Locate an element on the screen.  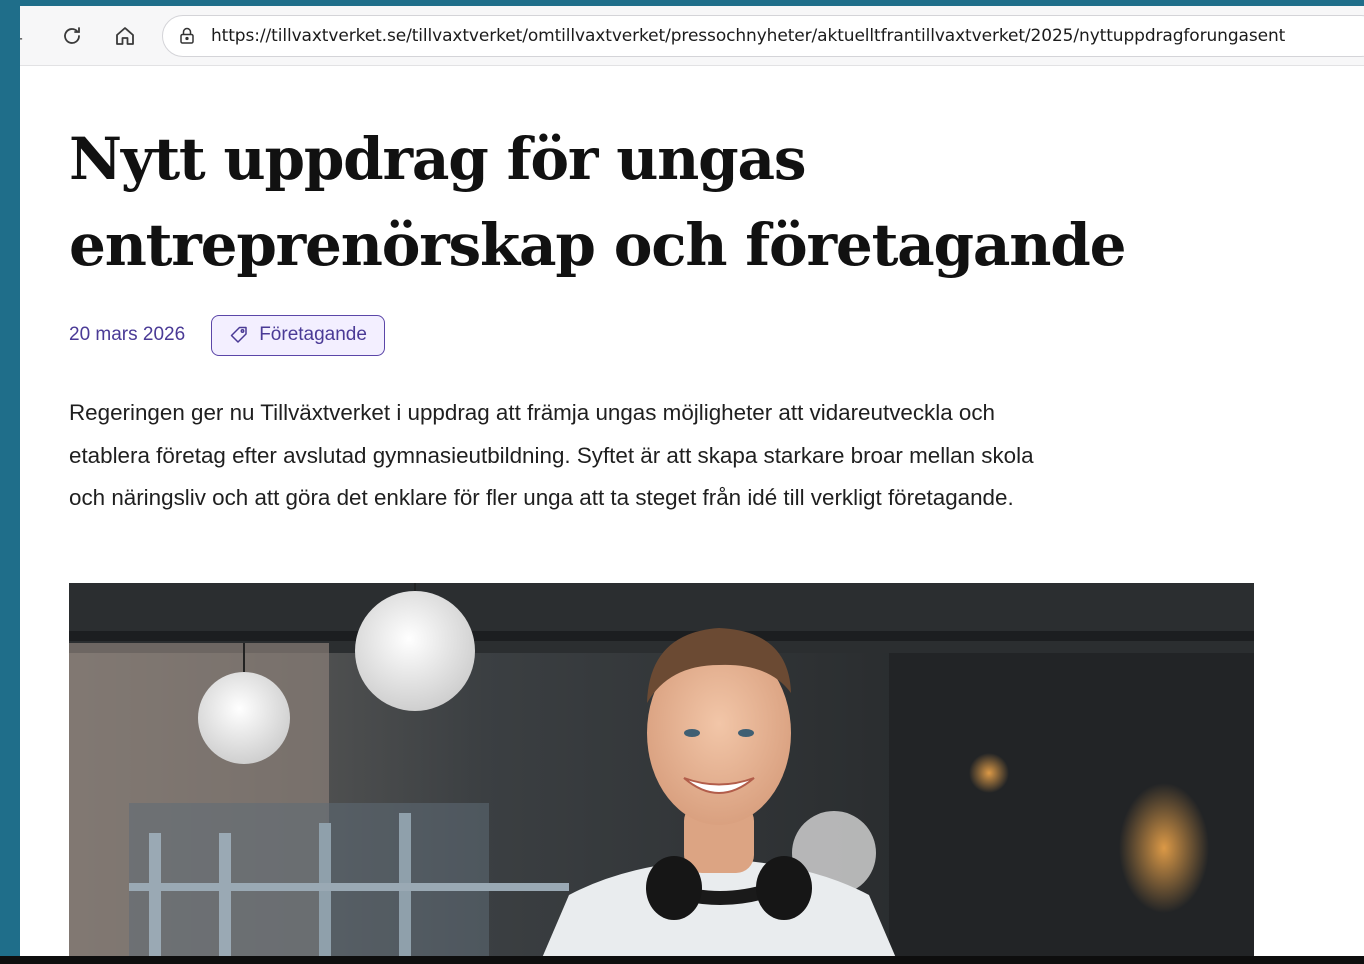
category-tag: Företagande is located at coordinates (298, 335).